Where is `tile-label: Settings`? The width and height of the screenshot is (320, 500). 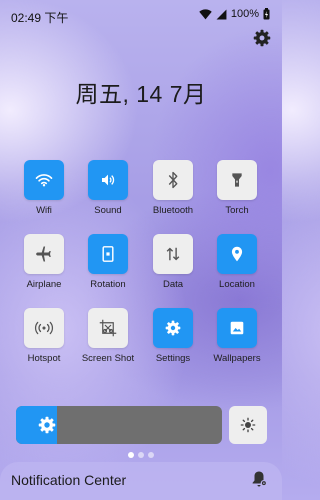
tile-label: Settings is located at coordinates (173, 358).